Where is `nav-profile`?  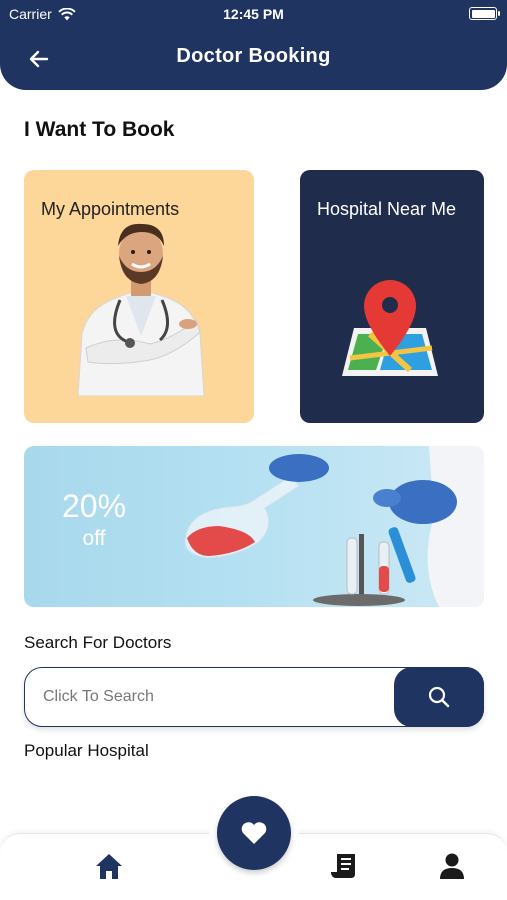 nav-profile is located at coordinates (452, 866).